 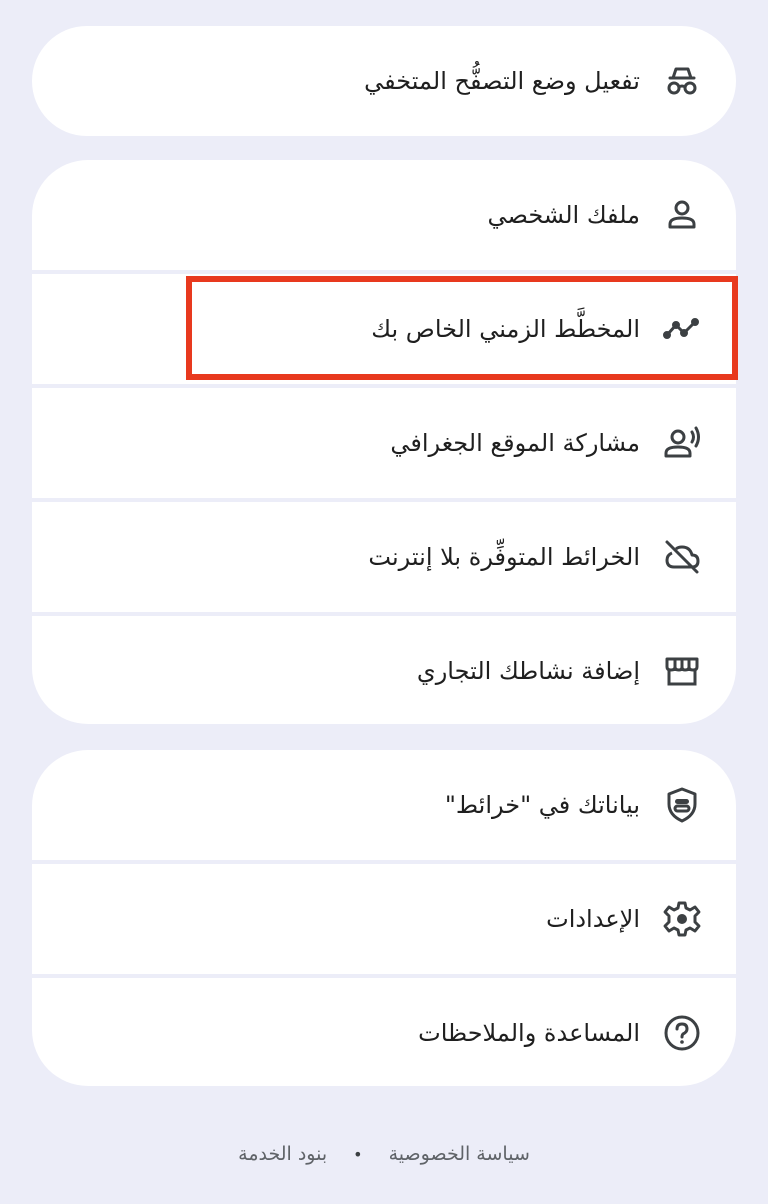 I want to click on storefront-icon, so click(x=682, y=671).